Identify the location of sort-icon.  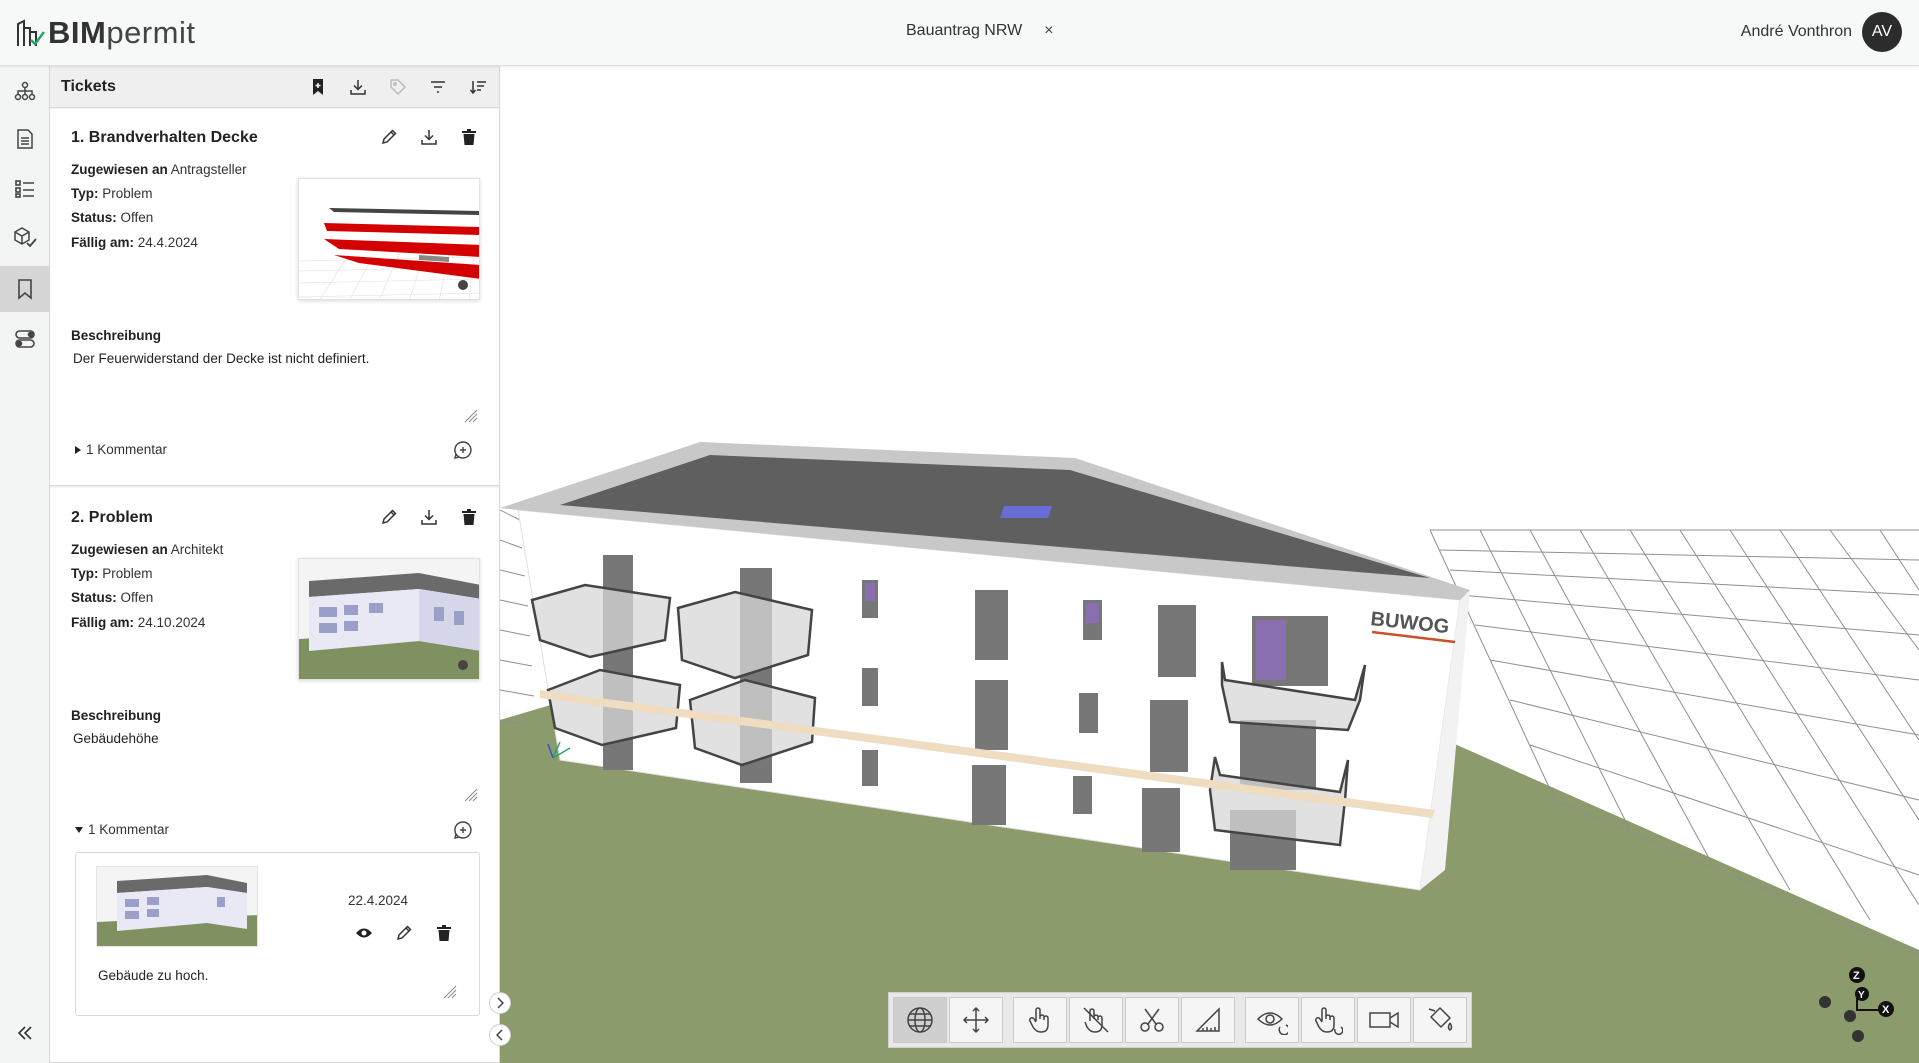
(477, 88).